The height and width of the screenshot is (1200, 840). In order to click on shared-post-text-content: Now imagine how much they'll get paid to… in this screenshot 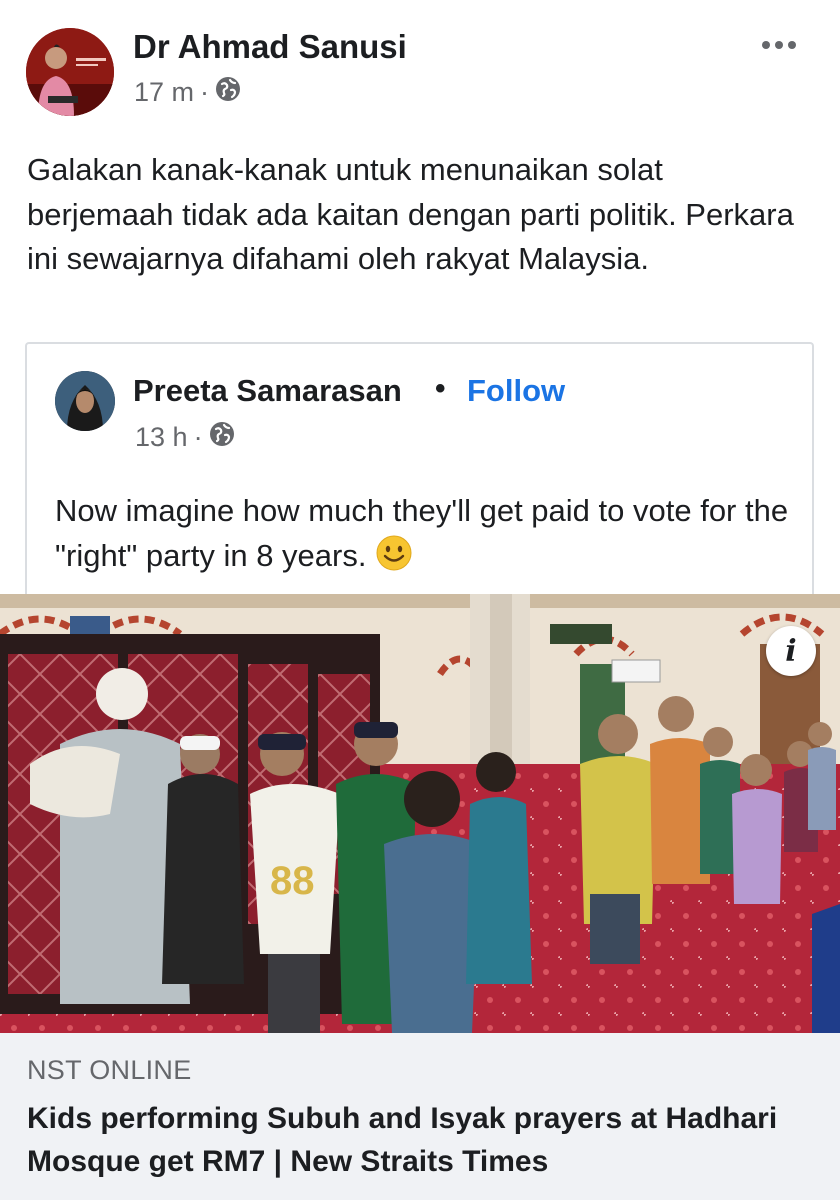, I will do `click(422, 533)`.